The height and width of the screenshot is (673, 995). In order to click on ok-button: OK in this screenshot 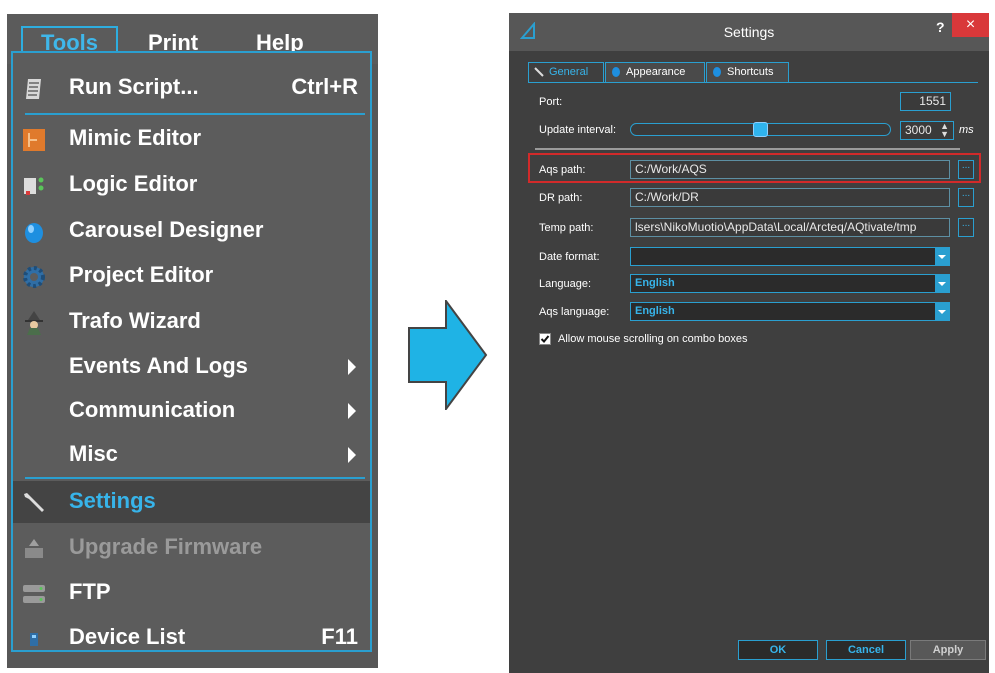, I will do `click(778, 650)`.